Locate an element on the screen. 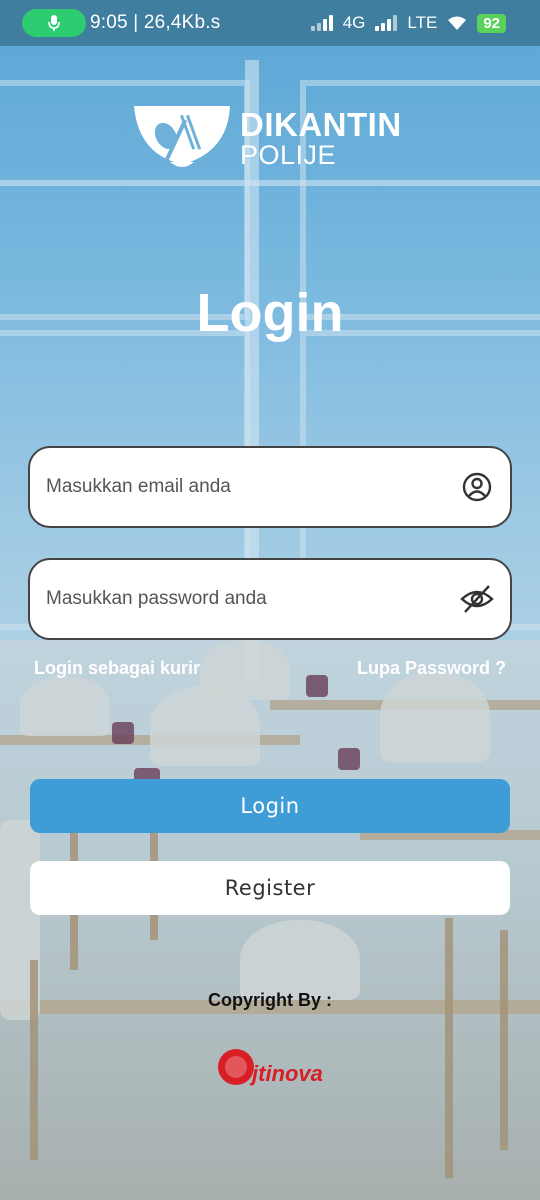 The width and height of the screenshot is (540, 1200). mic-indicator is located at coordinates (54, 23).